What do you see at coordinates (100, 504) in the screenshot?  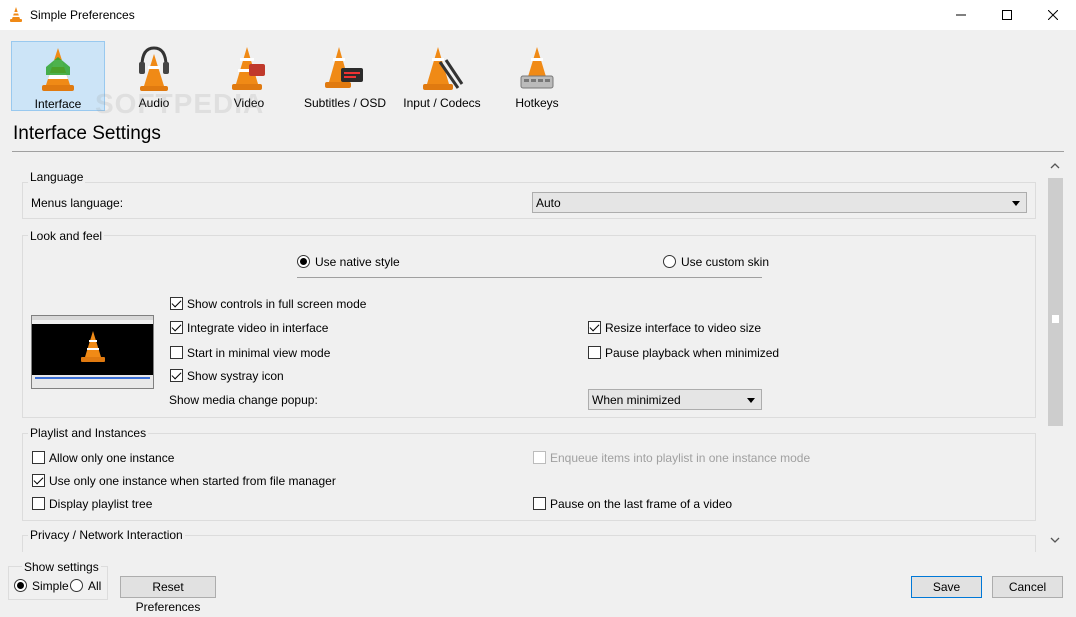 I see `display-playlist-tree-label: Display playlist tree` at bounding box center [100, 504].